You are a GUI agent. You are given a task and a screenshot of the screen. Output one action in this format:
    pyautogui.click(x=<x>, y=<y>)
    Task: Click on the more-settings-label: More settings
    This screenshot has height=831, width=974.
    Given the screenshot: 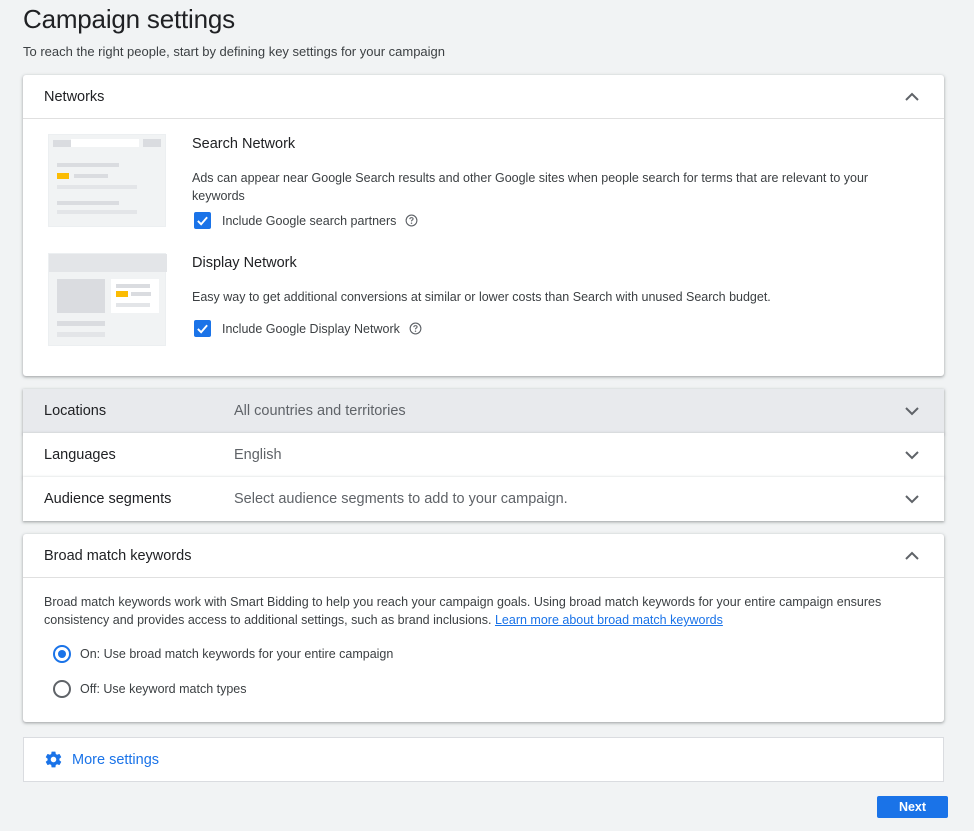 What is the action you would take?
    pyautogui.click(x=116, y=759)
    